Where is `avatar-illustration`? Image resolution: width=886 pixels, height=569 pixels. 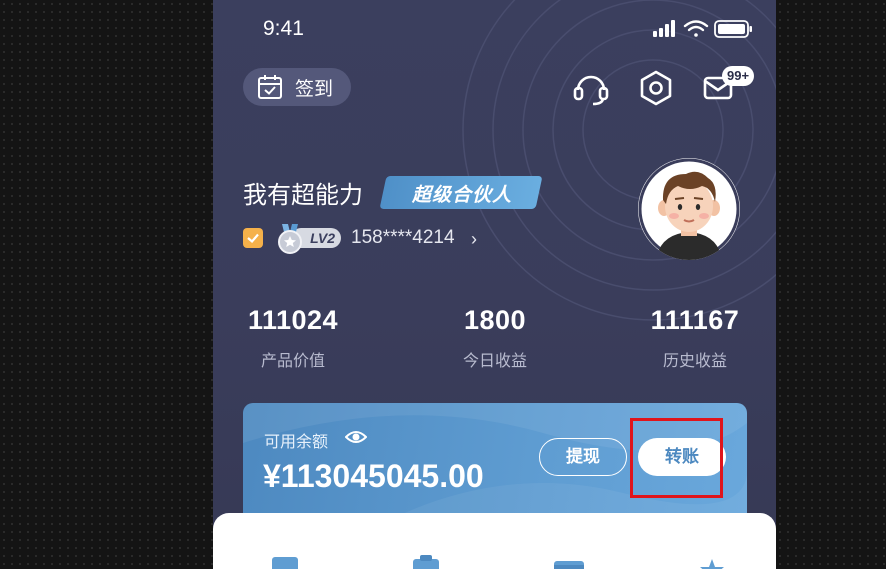
avatar-illustration is located at coordinates (689, 209).